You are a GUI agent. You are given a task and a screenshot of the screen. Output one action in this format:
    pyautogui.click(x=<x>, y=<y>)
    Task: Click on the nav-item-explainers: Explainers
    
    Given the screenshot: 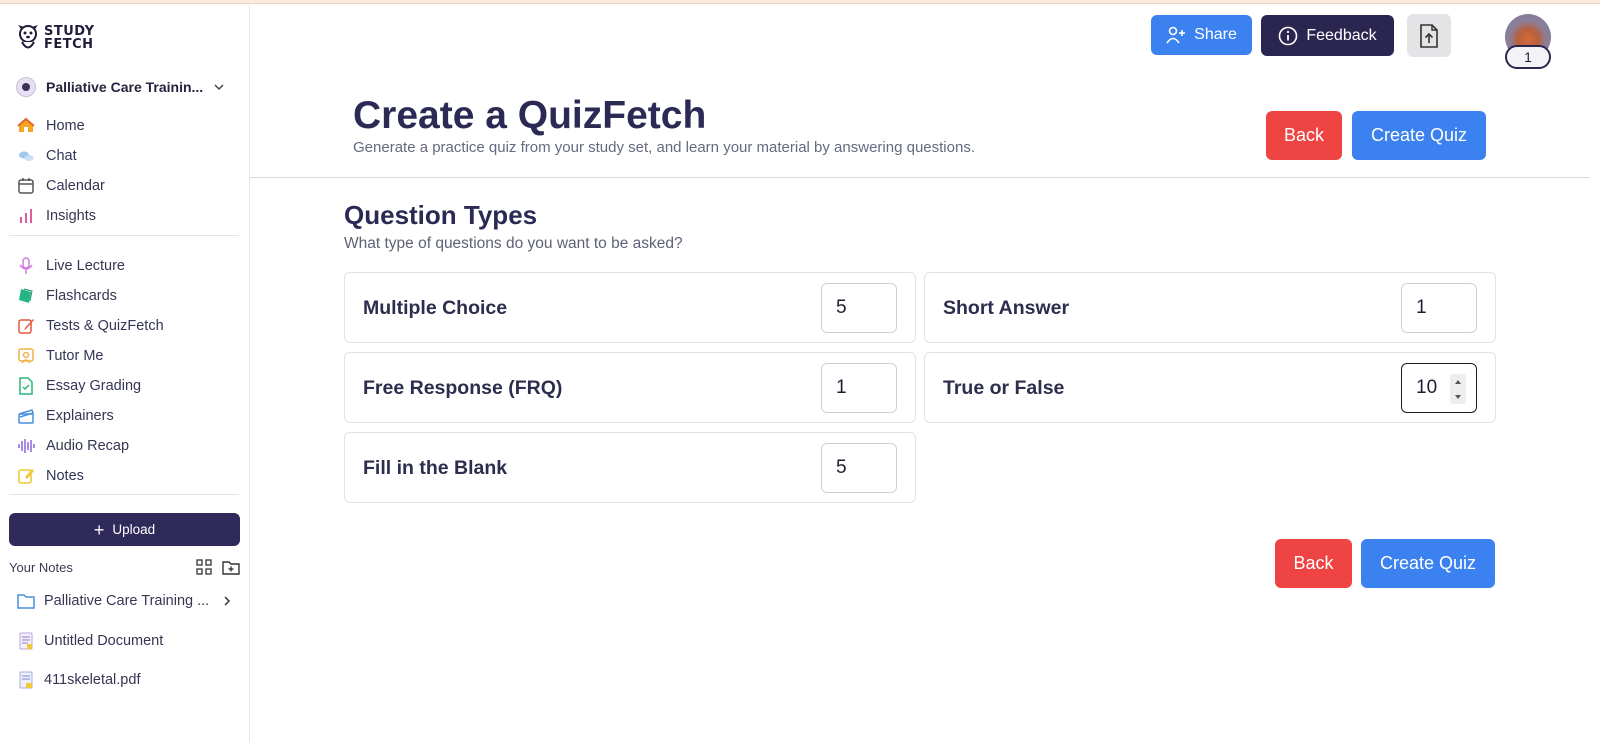 What is the action you would take?
    pyautogui.click(x=125, y=416)
    